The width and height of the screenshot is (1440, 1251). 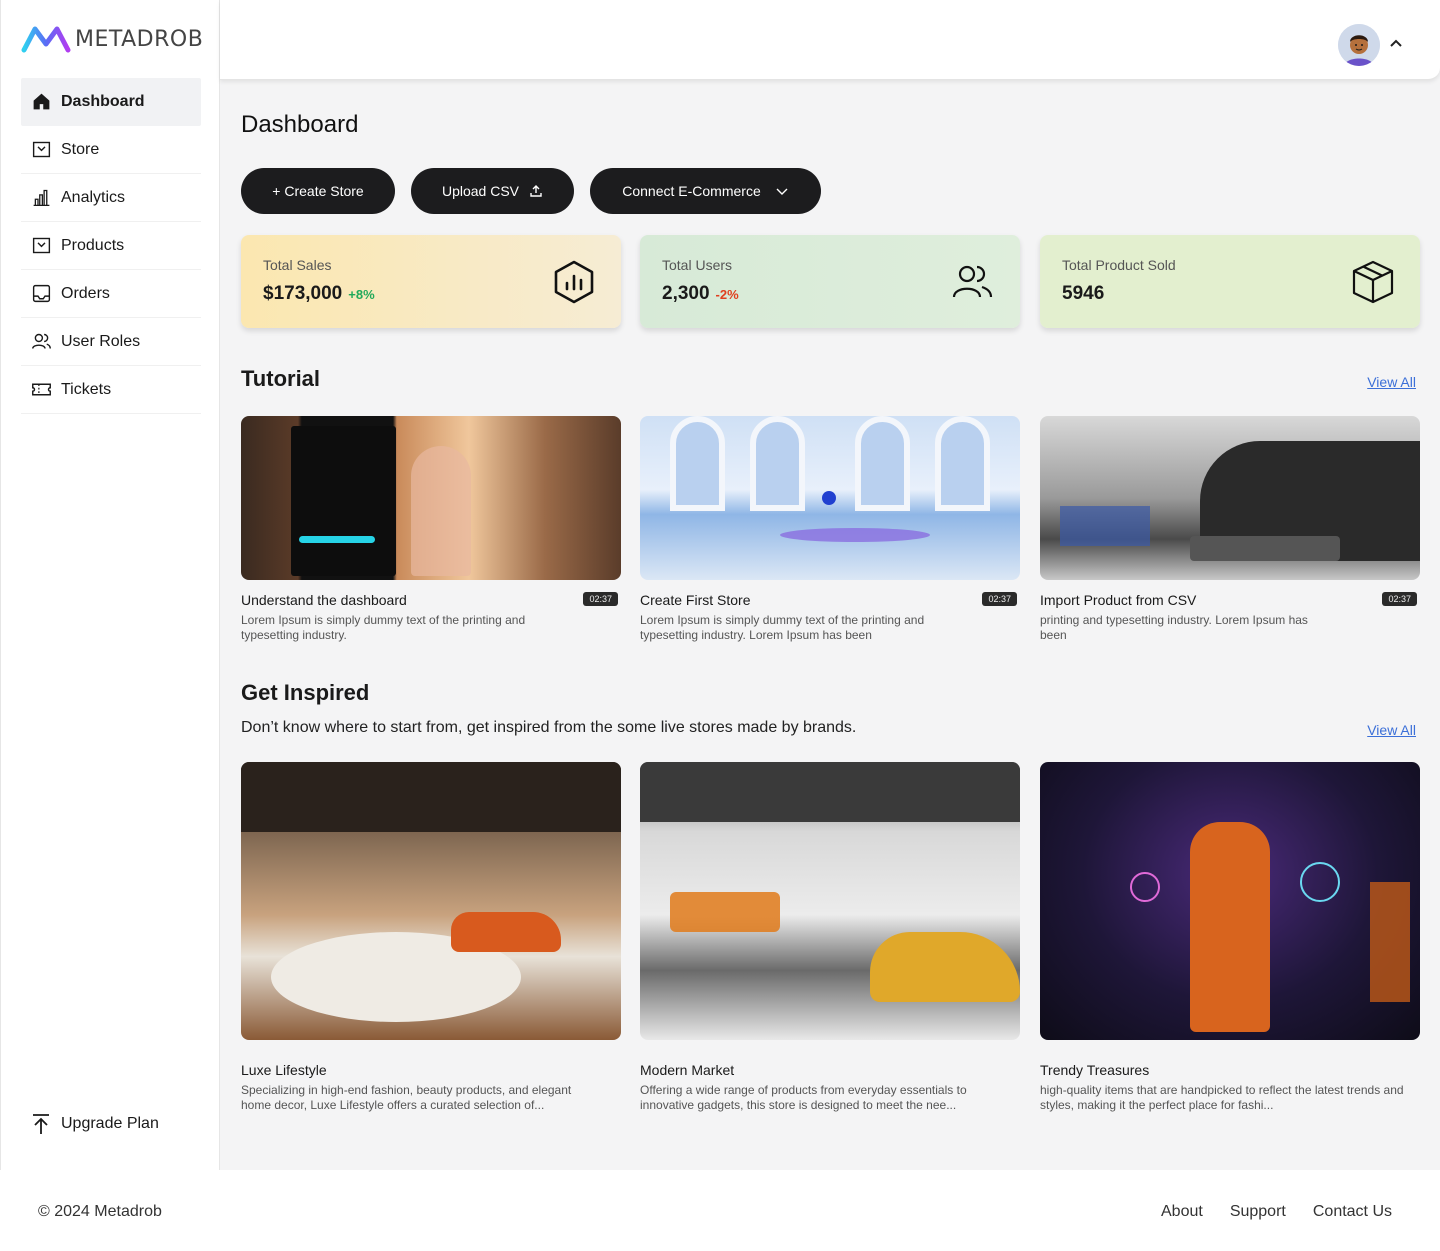 I want to click on stat-card-total-sales: Total Sales $173,000 +8%, so click(x=431, y=281).